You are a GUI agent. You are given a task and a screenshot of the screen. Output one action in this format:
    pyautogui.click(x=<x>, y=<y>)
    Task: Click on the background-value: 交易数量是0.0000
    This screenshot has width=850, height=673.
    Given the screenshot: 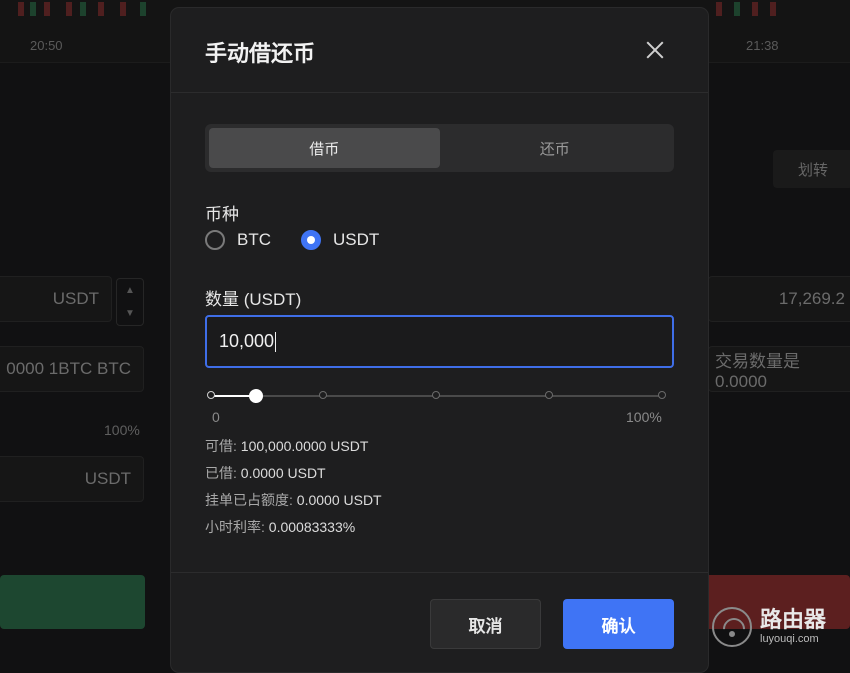 What is the action you would take?
    pyautogui.click(x=779, y=369)
    